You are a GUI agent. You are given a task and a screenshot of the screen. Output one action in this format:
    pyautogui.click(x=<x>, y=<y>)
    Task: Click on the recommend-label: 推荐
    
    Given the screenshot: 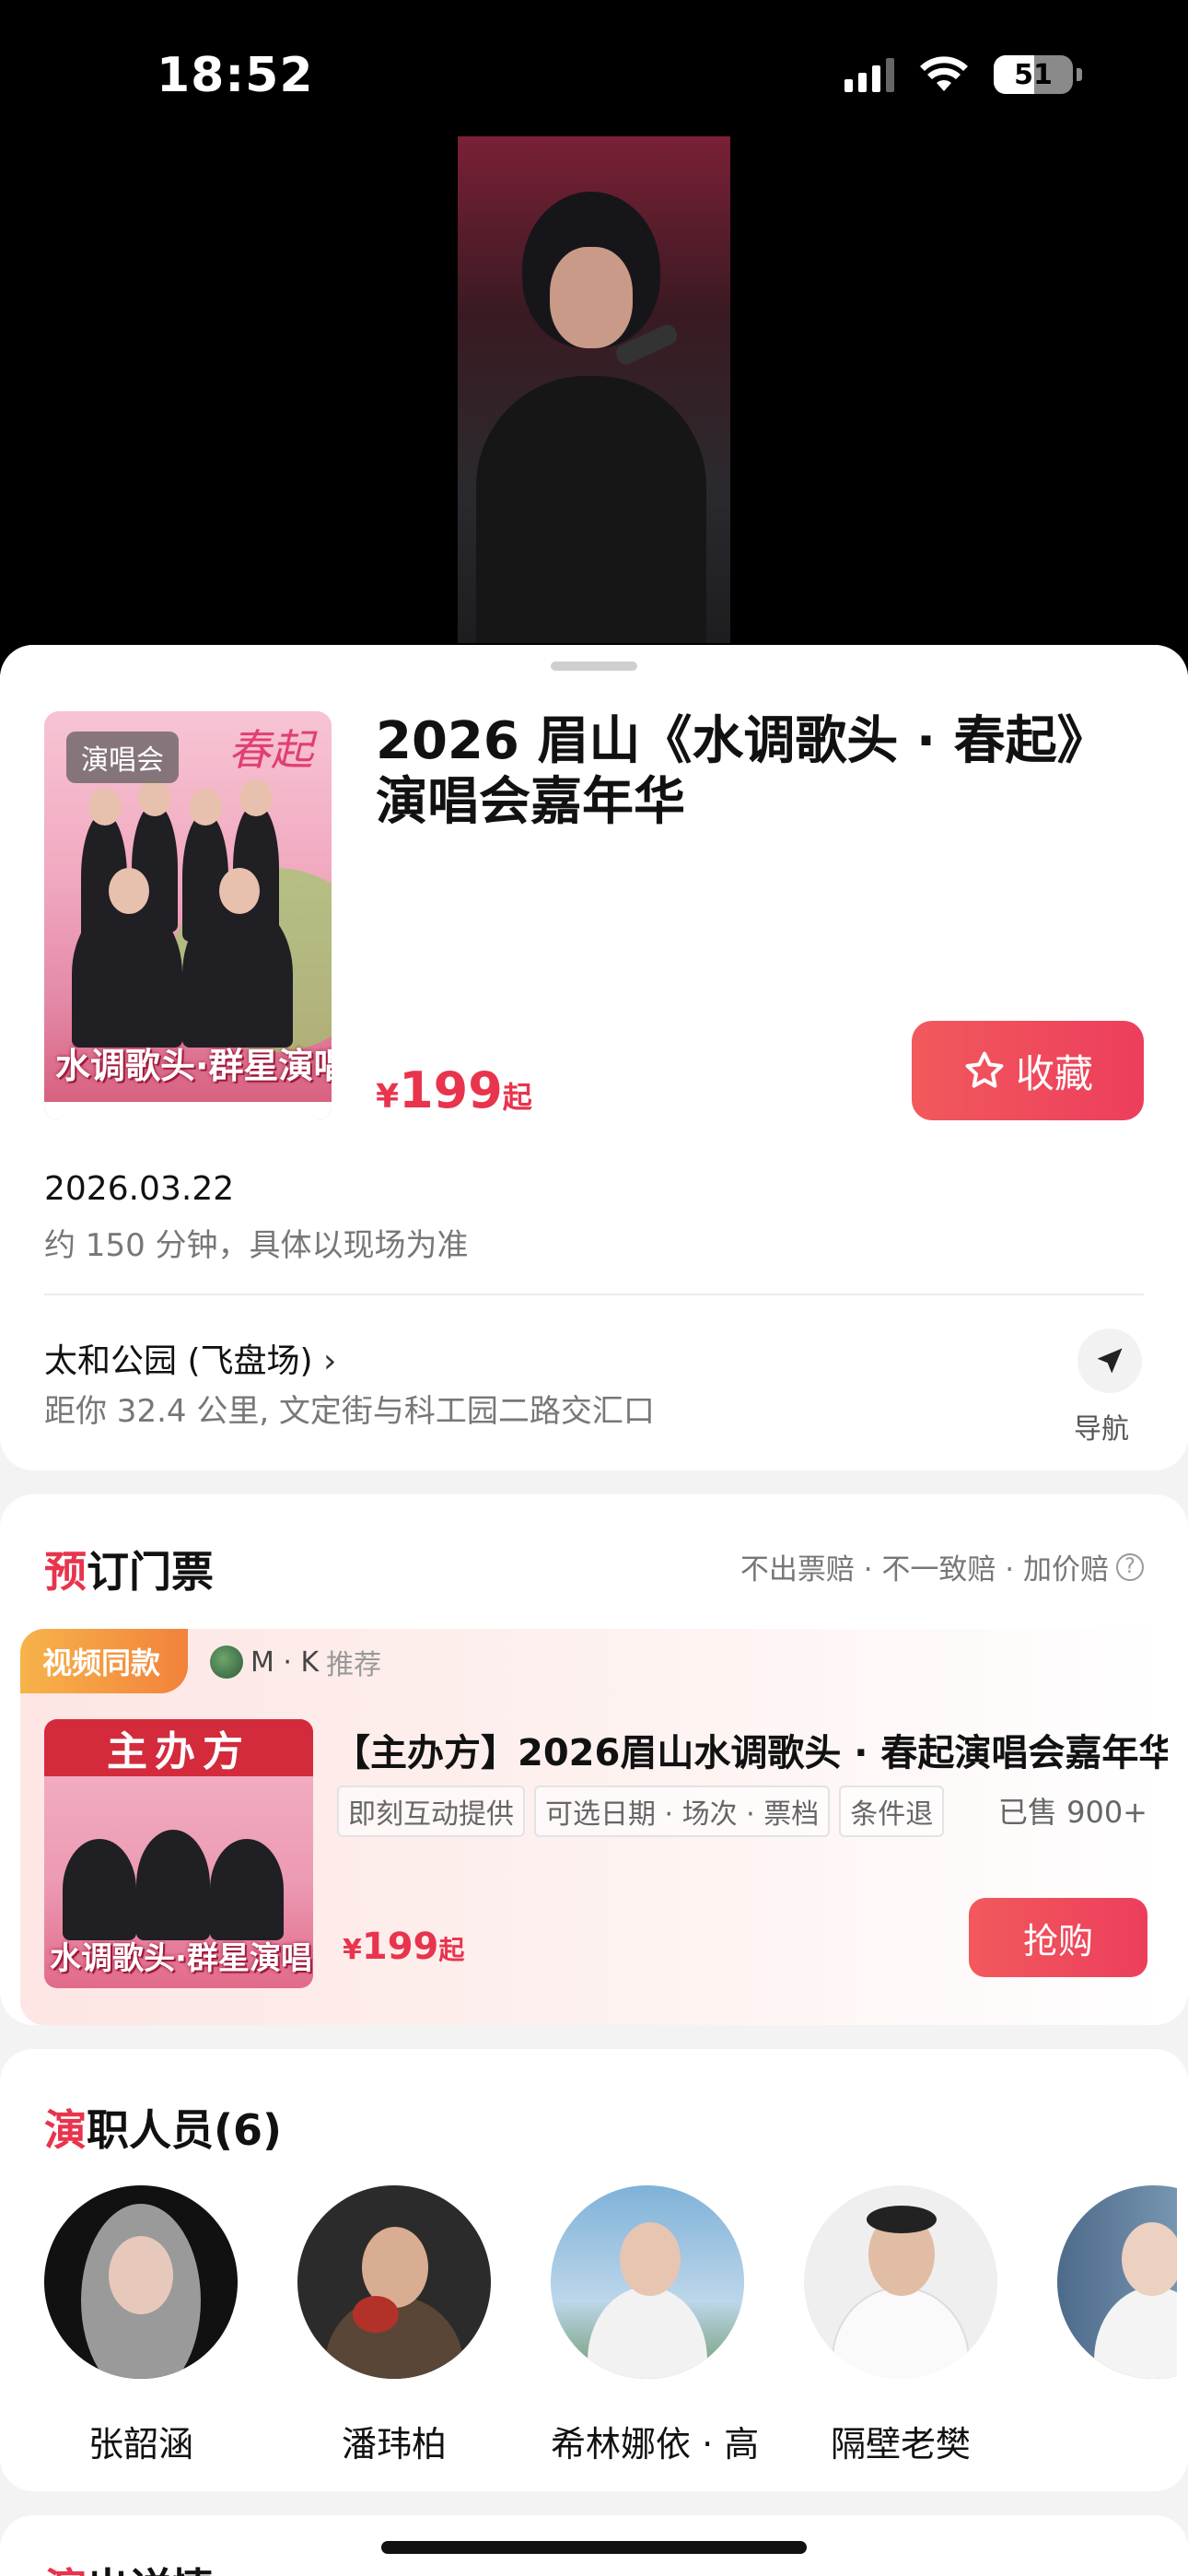 What is the action you would take?
    pyautogui.click(x=354, y=1665)
    